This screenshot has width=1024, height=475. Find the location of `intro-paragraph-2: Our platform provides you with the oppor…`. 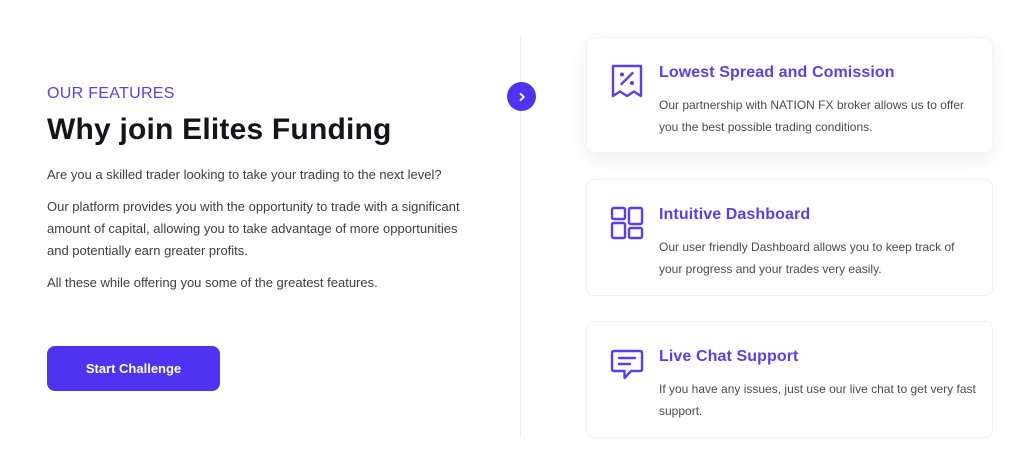

intro-paragraph-2: Our platform provides you with the oppor… is located at coordinates (253, 228).